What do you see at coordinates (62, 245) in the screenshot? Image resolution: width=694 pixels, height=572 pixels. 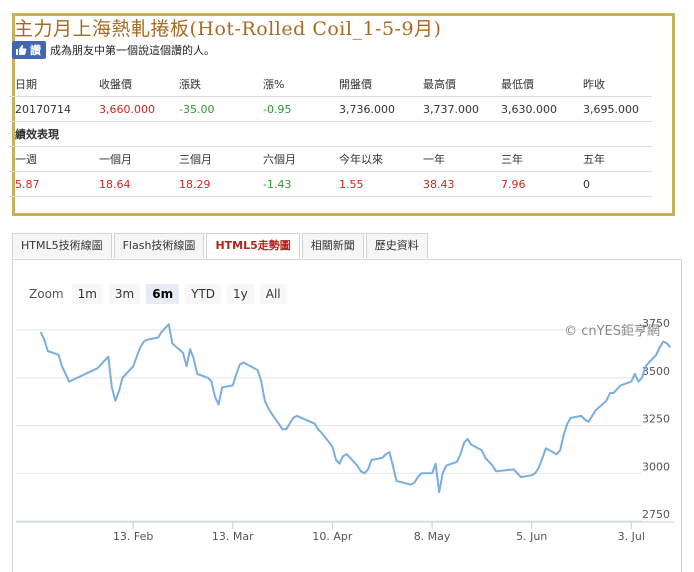 I see `tab-html5-technical-chart: HTML5技術線圖` at bounding box center [62, 245].